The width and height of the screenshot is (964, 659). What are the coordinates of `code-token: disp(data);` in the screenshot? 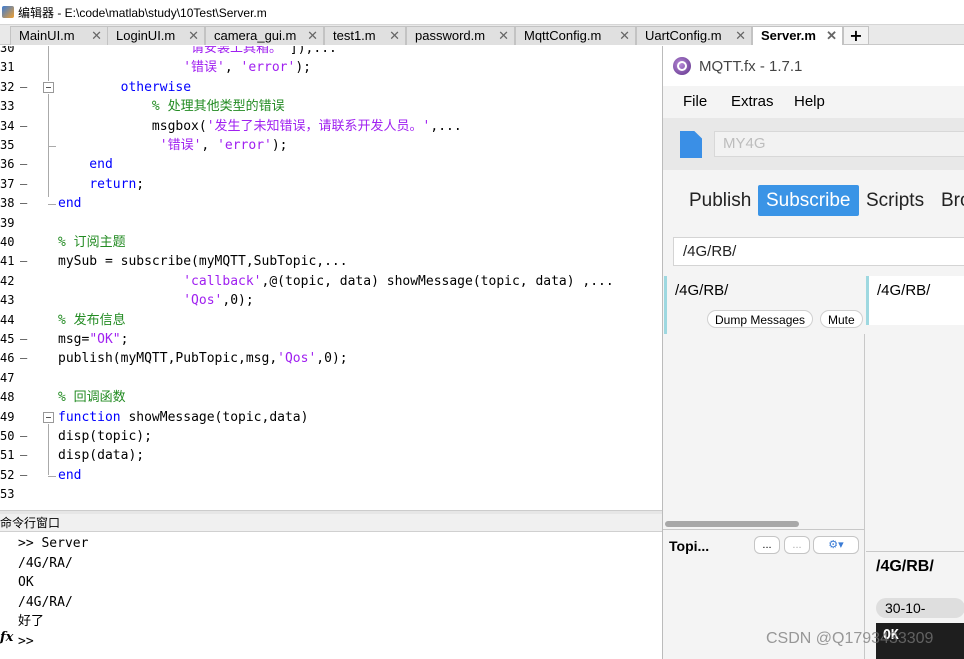 It's located at (101, 456).